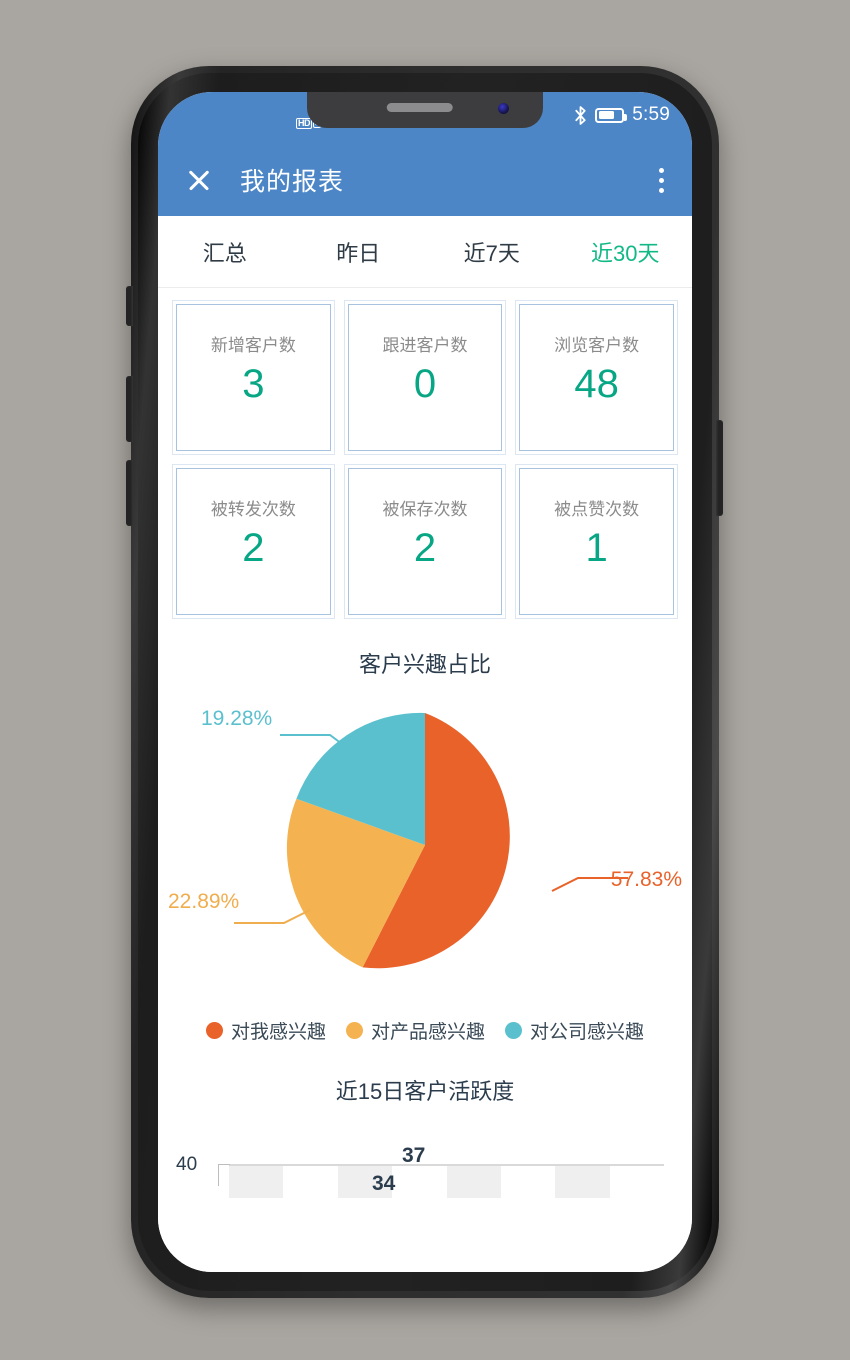 The image size is (850, 1360). I want to click on speaker-grille, so click(419, 107).